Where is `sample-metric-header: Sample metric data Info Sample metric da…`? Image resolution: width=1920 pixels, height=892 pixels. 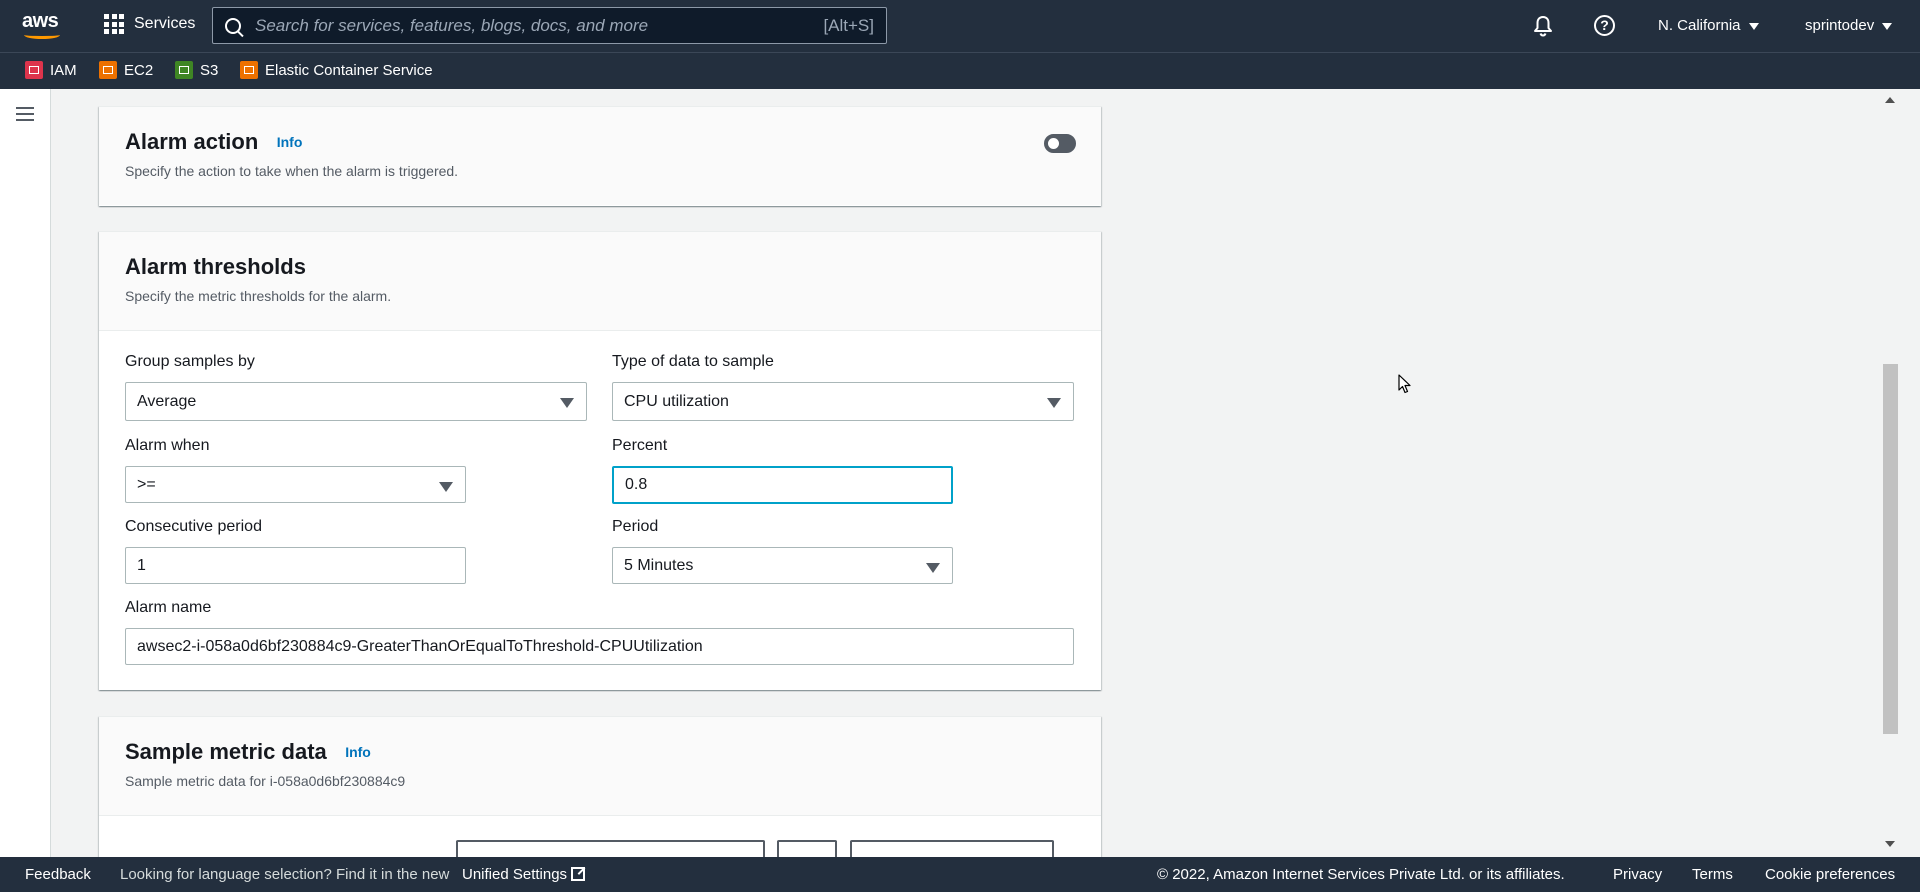 sample-metric-header: Sample metric data Info Sample metric da… is located at coordinates (600, 766).